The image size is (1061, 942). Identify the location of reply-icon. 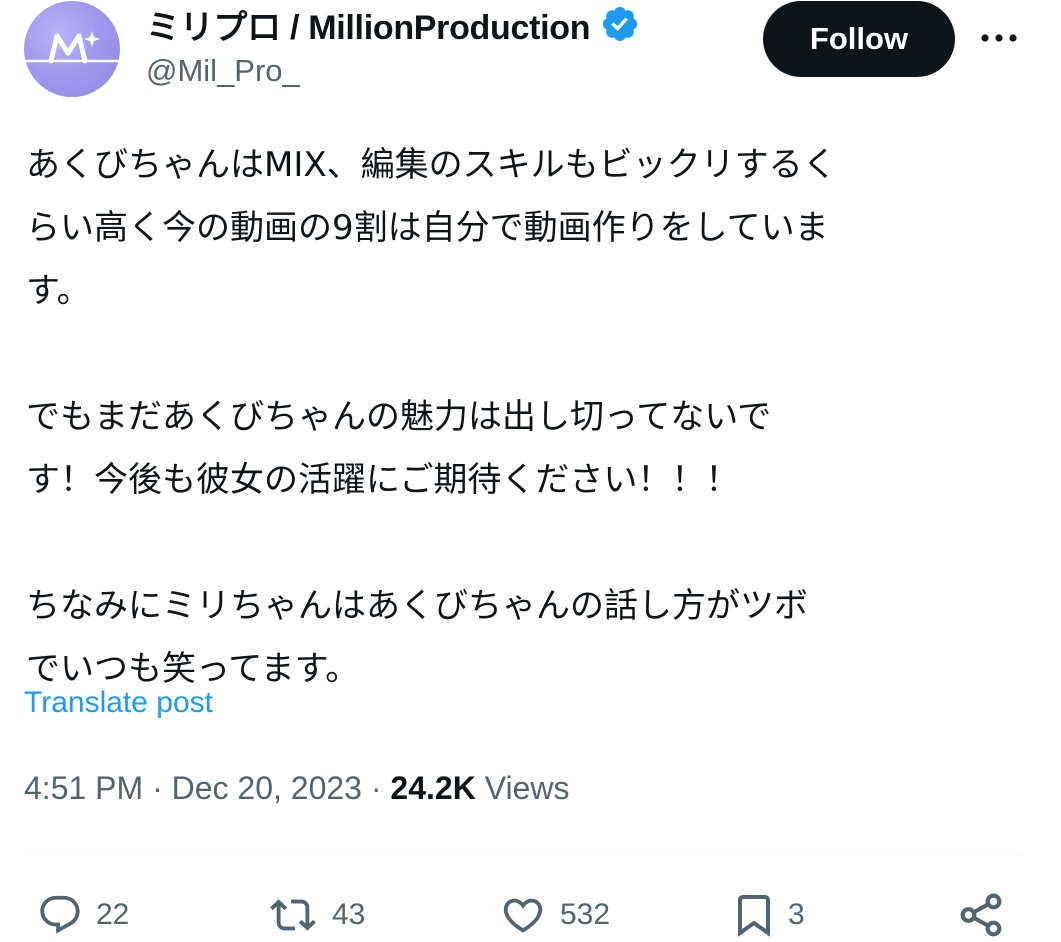
(60, 914).